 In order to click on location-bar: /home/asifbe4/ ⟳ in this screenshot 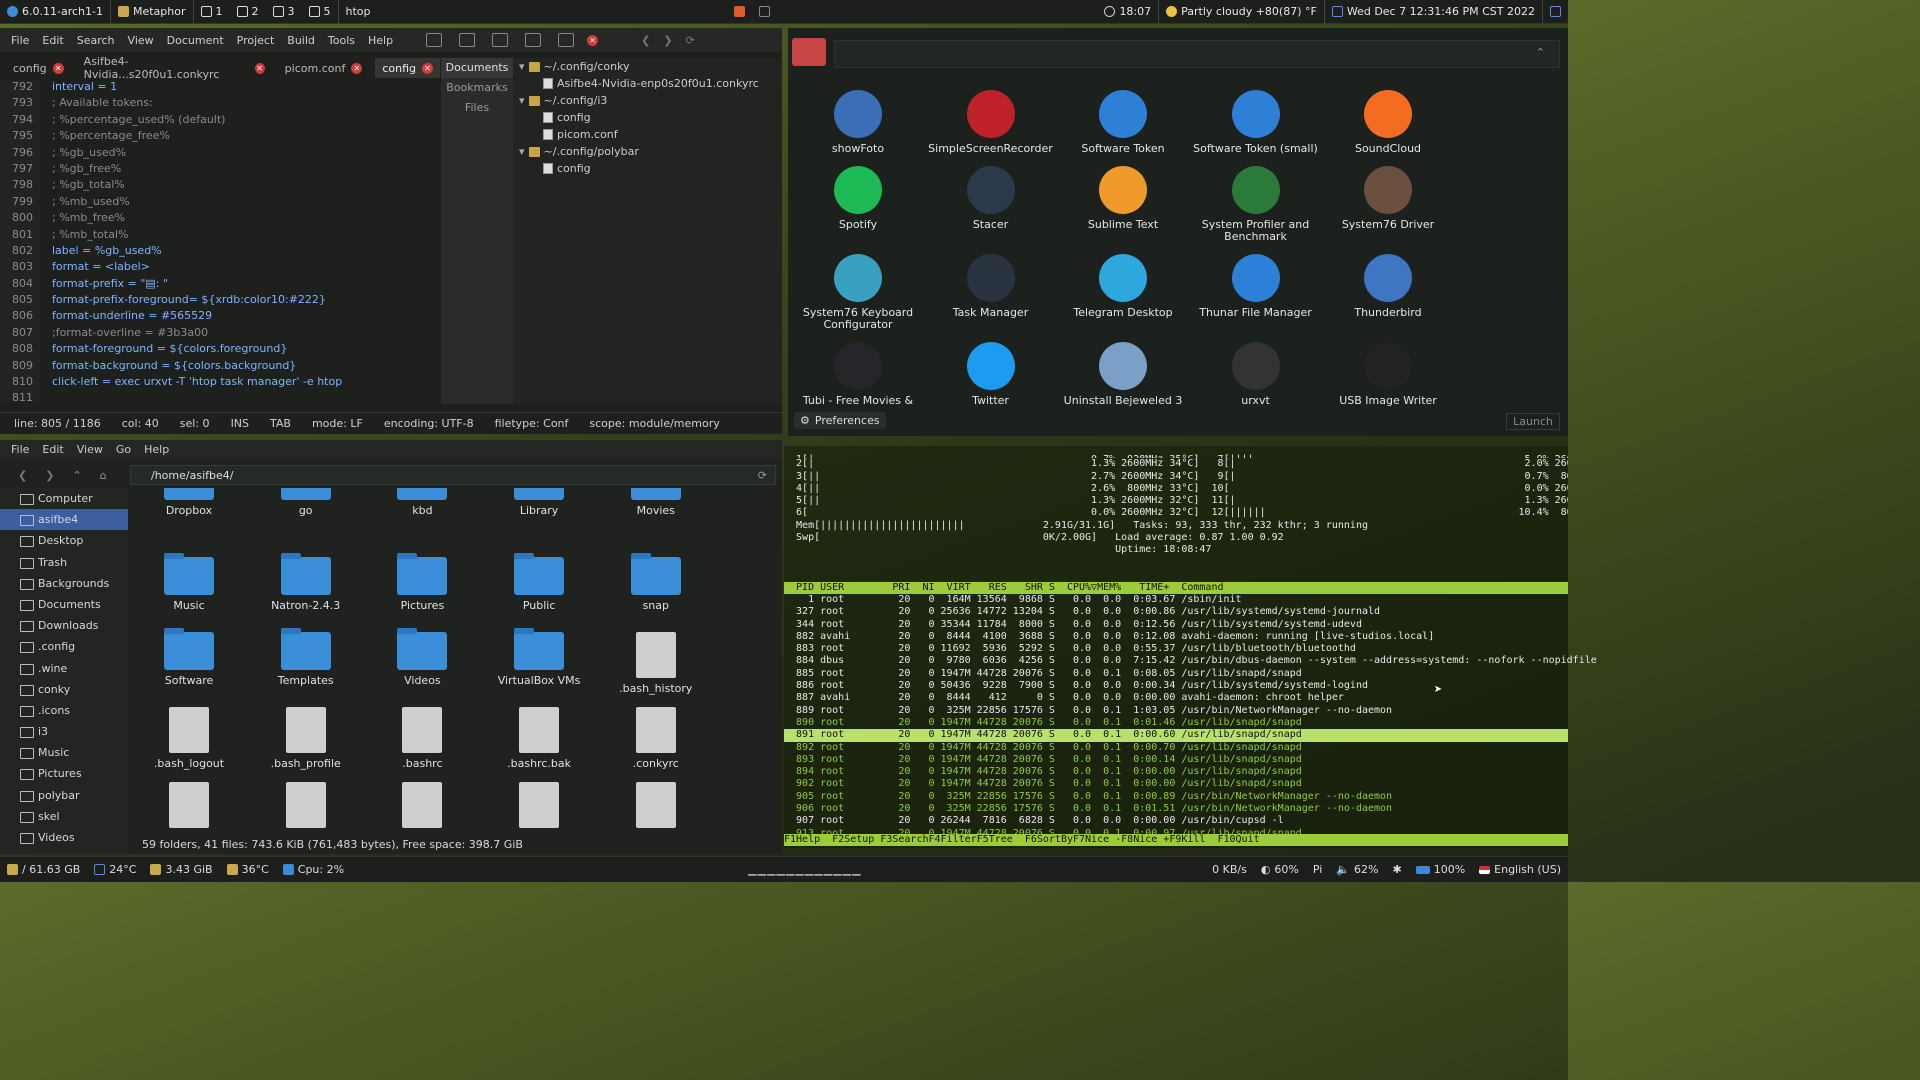, I will do `click(453, 475)`.